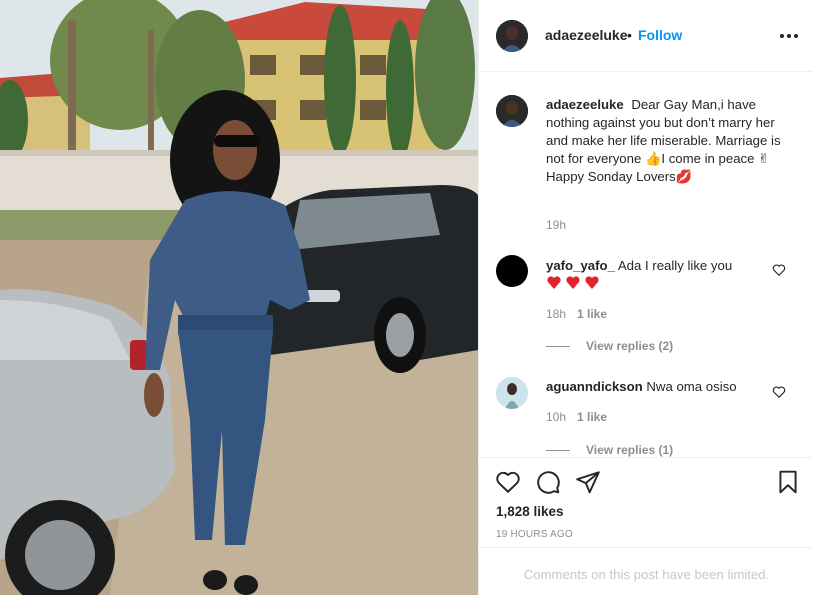  What do you see at coordinates (588, 482) in the screenshot?
I see `paper-plane-icon` at bounding box center [588, 482].